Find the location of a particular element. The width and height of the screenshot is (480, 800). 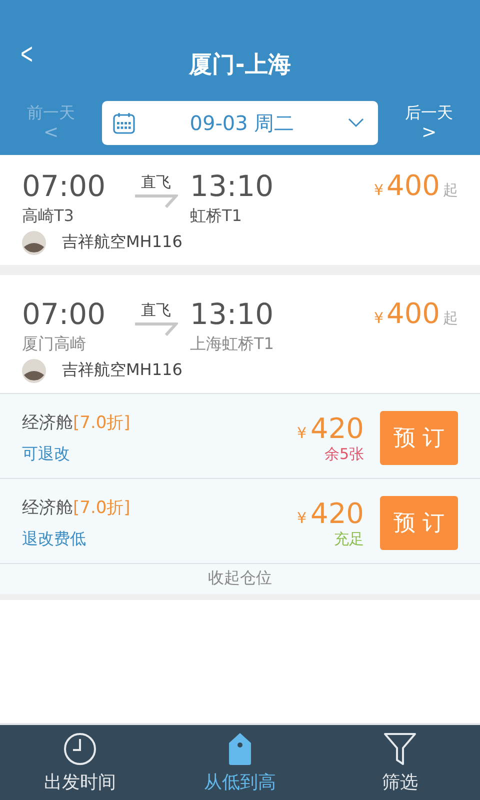

tab-item: 出发时间 is located at coordinates (80, 762).